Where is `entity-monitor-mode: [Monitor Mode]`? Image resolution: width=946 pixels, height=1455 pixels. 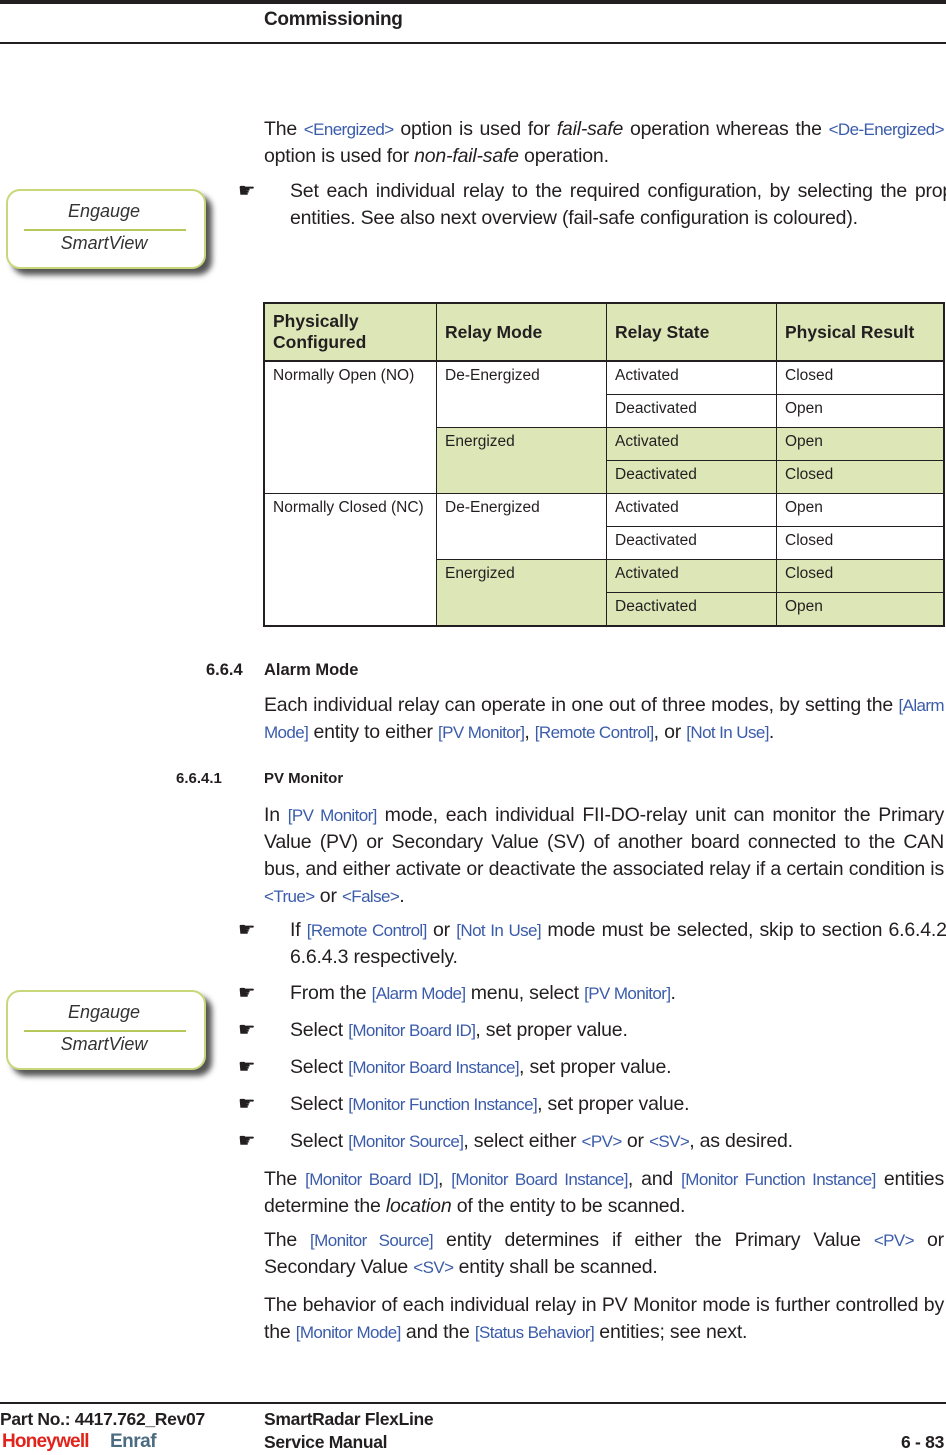 entity-monitor-mode: [Monitor Mode] is located at coordinates (348, 1332).